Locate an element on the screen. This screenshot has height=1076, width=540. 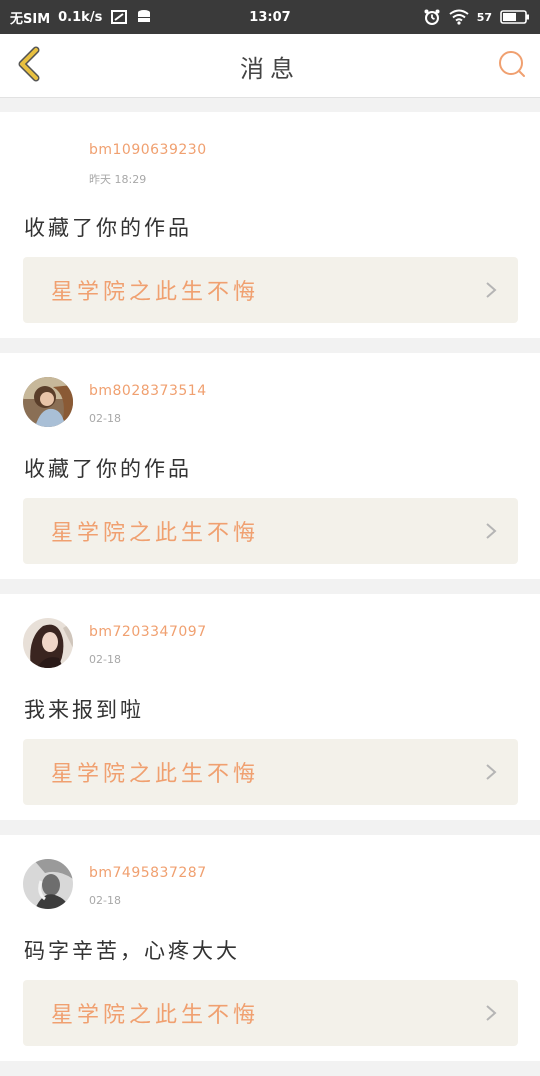
back-button is located at coordinates (30, 66).